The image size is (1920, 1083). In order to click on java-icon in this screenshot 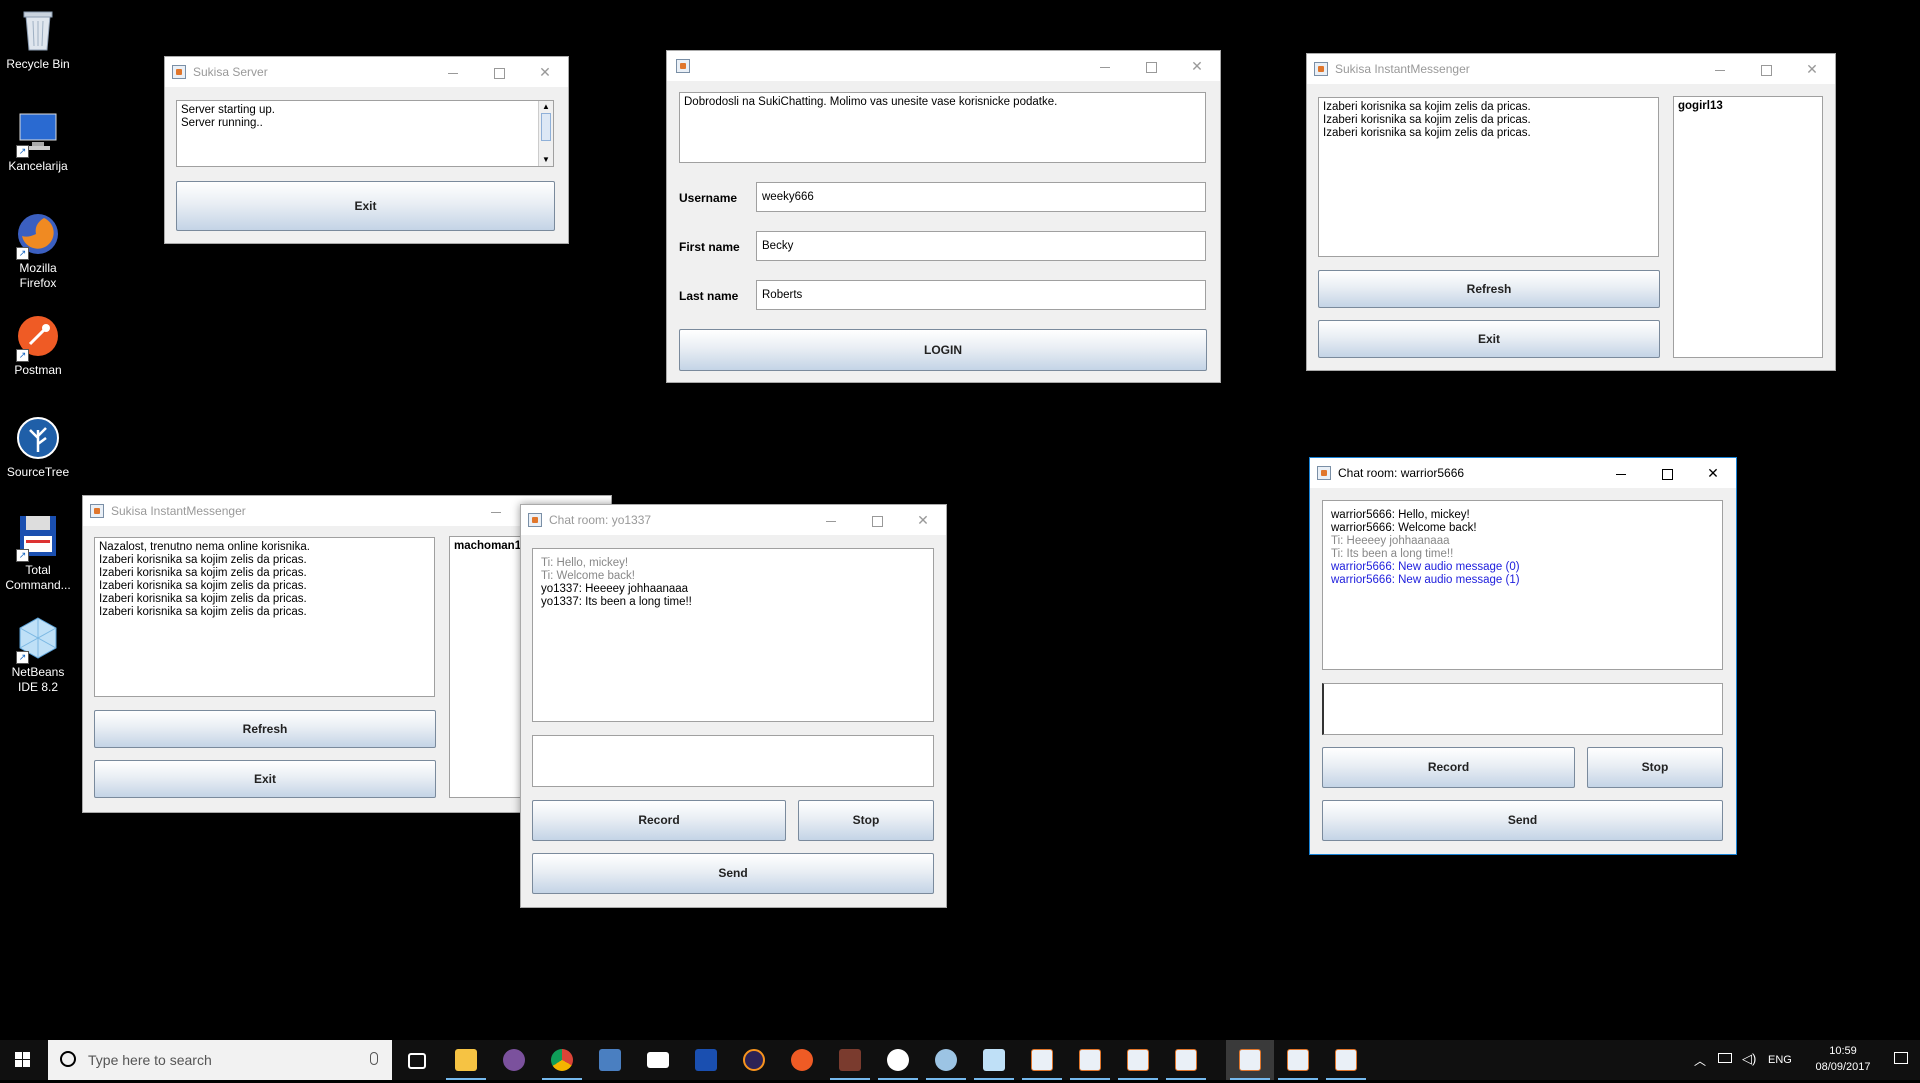, I will do `click(1346, 1060)`.